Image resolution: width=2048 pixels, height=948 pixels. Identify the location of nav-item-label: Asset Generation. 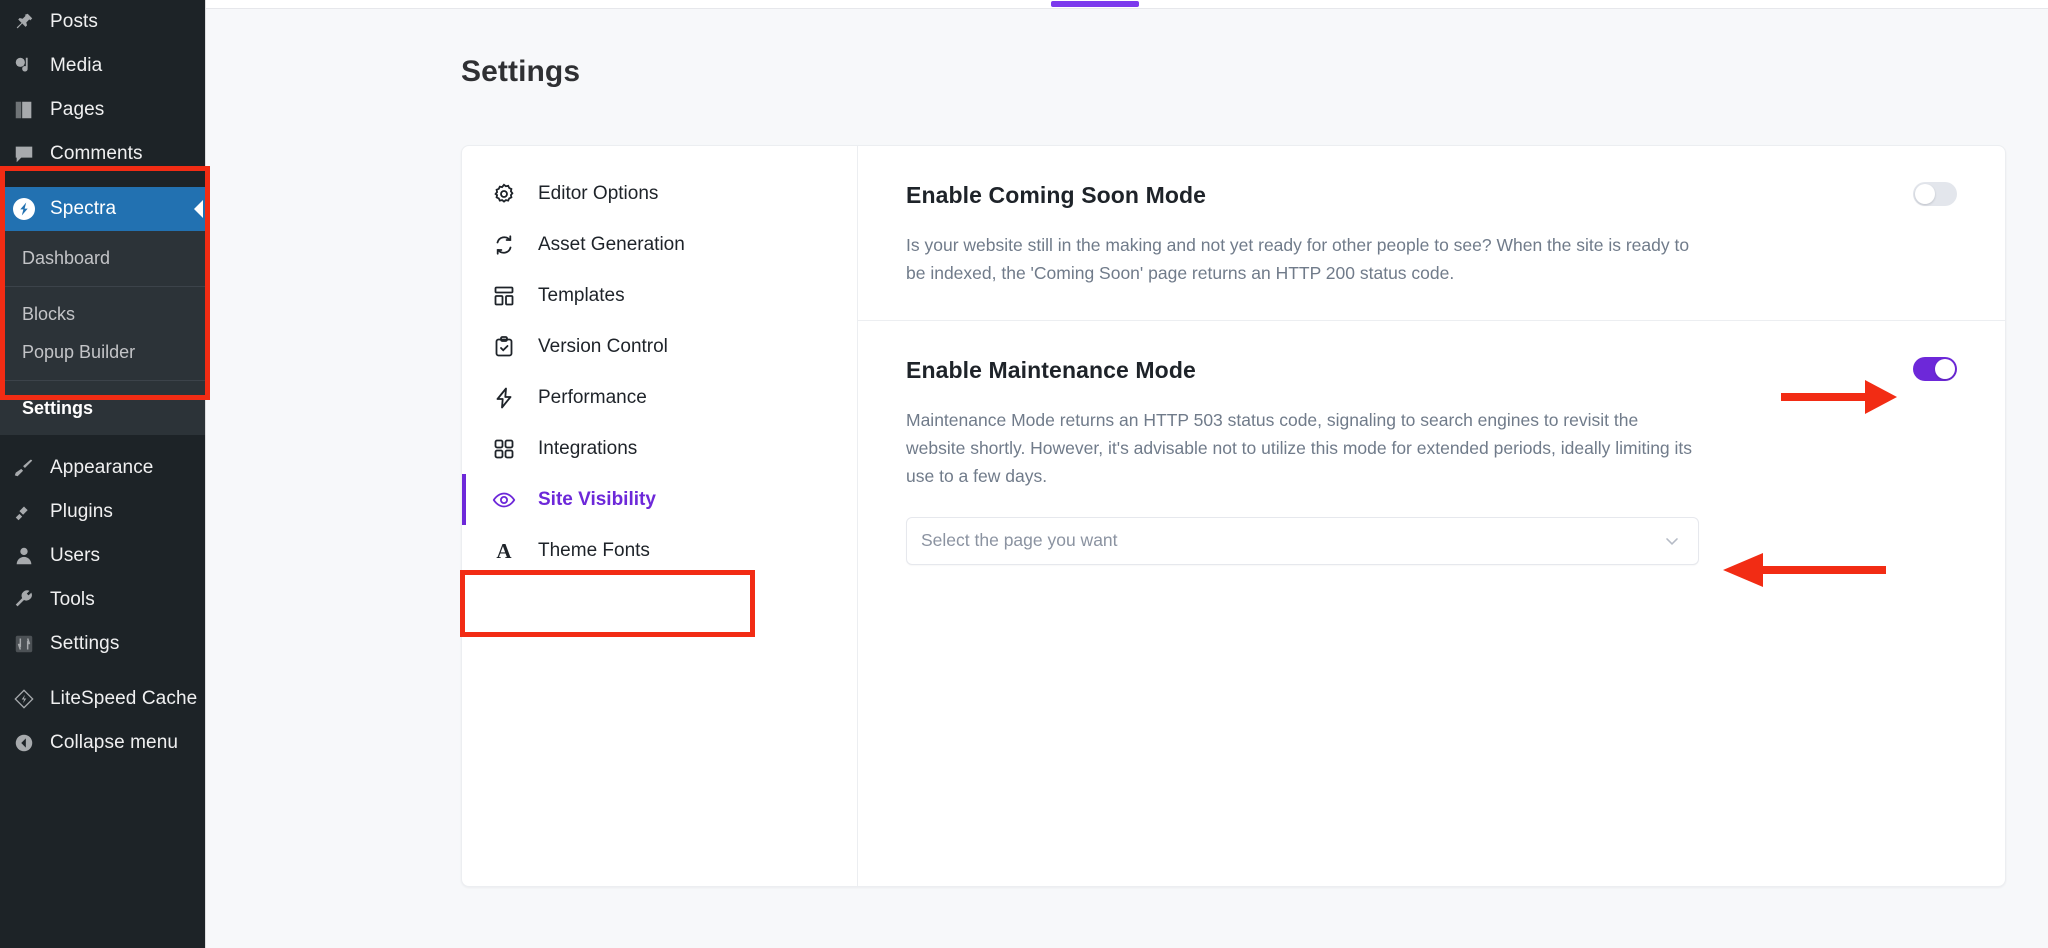
(611, 244).